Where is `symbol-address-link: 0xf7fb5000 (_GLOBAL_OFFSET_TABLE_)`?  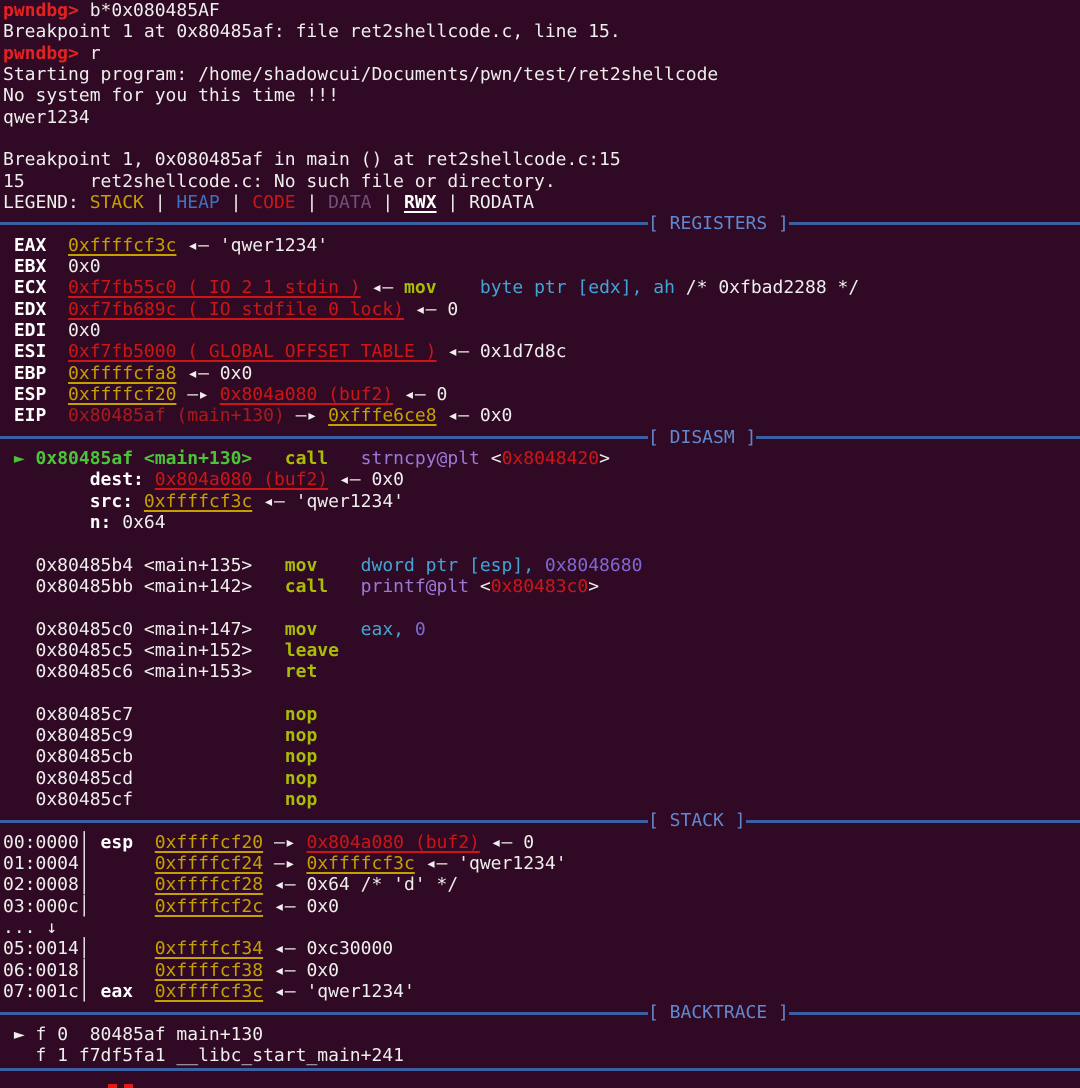 symbol-address-link: 0xf7fb5000 (_GLOBAL_OFFSET_TABLE_) is located at coordinates (252, 352).